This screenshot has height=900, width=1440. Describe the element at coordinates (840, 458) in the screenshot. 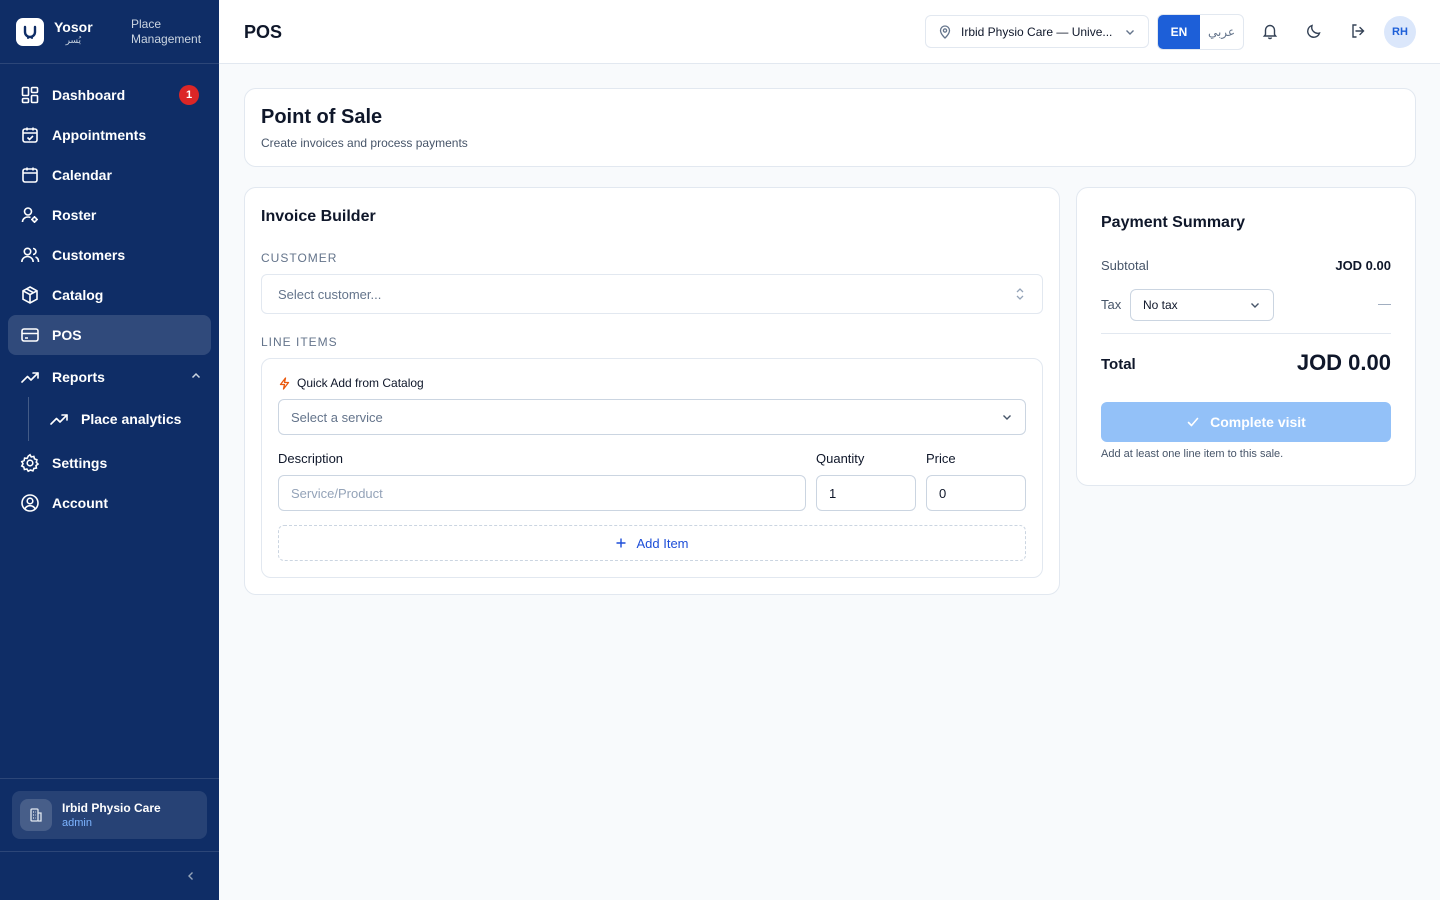

I see `quantity-label: Quantity` at that location.